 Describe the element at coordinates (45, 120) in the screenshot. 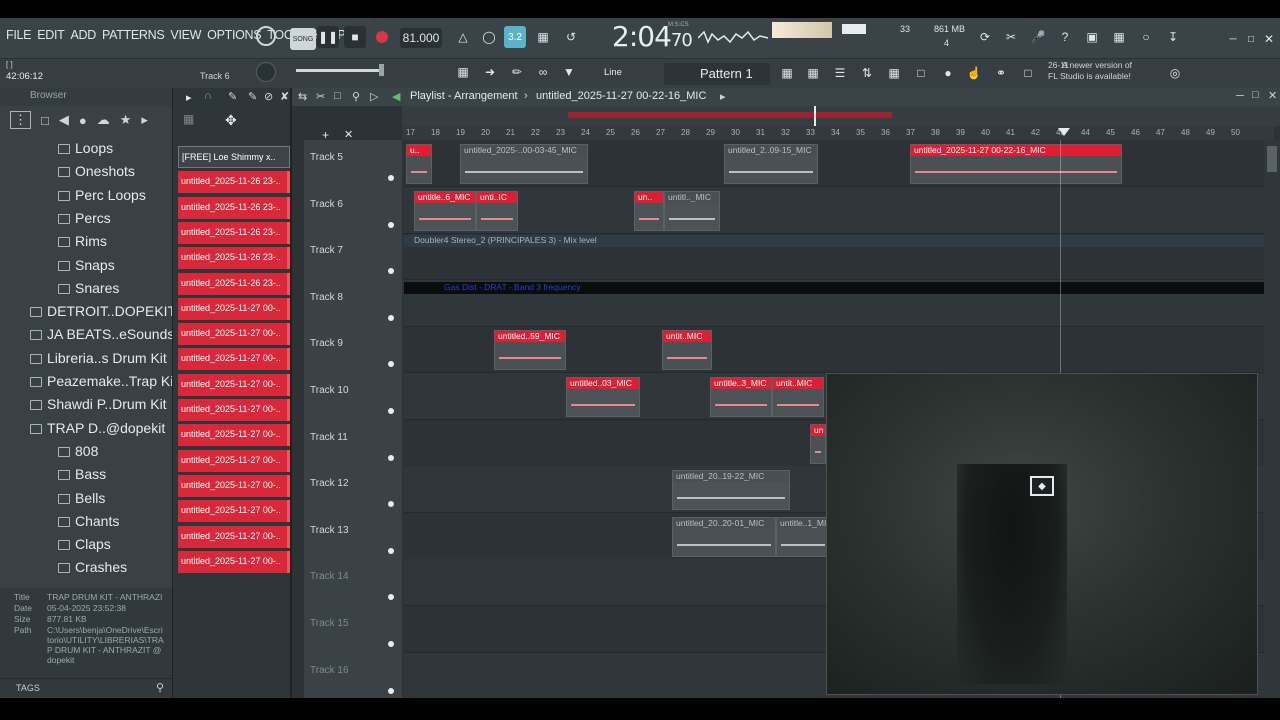

I see `file-icon: □` at that location.